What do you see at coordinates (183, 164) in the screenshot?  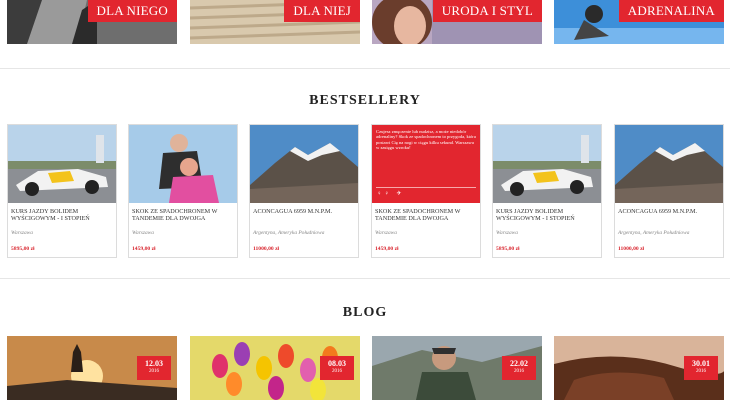 I see `product-image-skydive` at bounding box center [183, 164].